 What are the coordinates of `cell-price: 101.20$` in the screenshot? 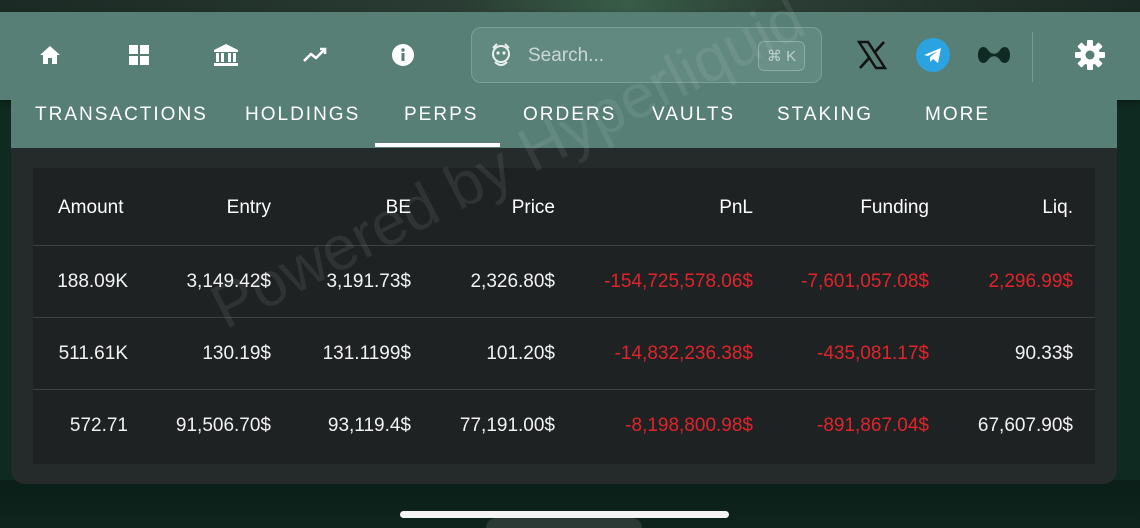 It's located at (520, 353).